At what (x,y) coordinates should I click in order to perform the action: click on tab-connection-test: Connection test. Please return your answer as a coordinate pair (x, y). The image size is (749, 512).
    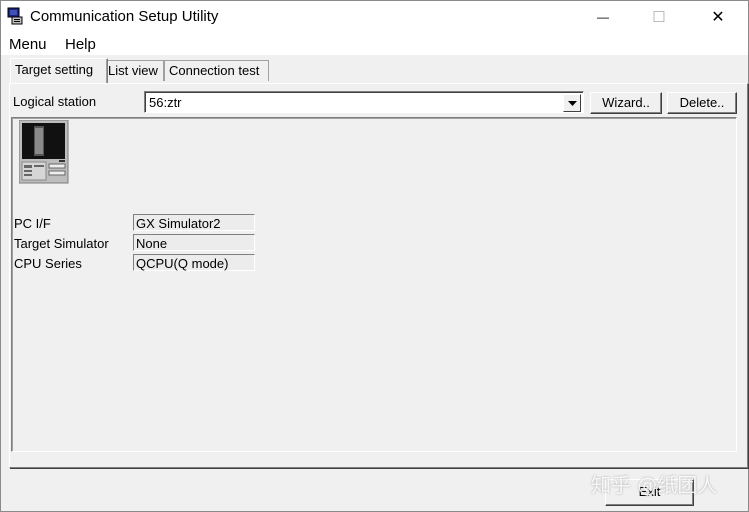
    Looking at the image, I should click on (216, 70).